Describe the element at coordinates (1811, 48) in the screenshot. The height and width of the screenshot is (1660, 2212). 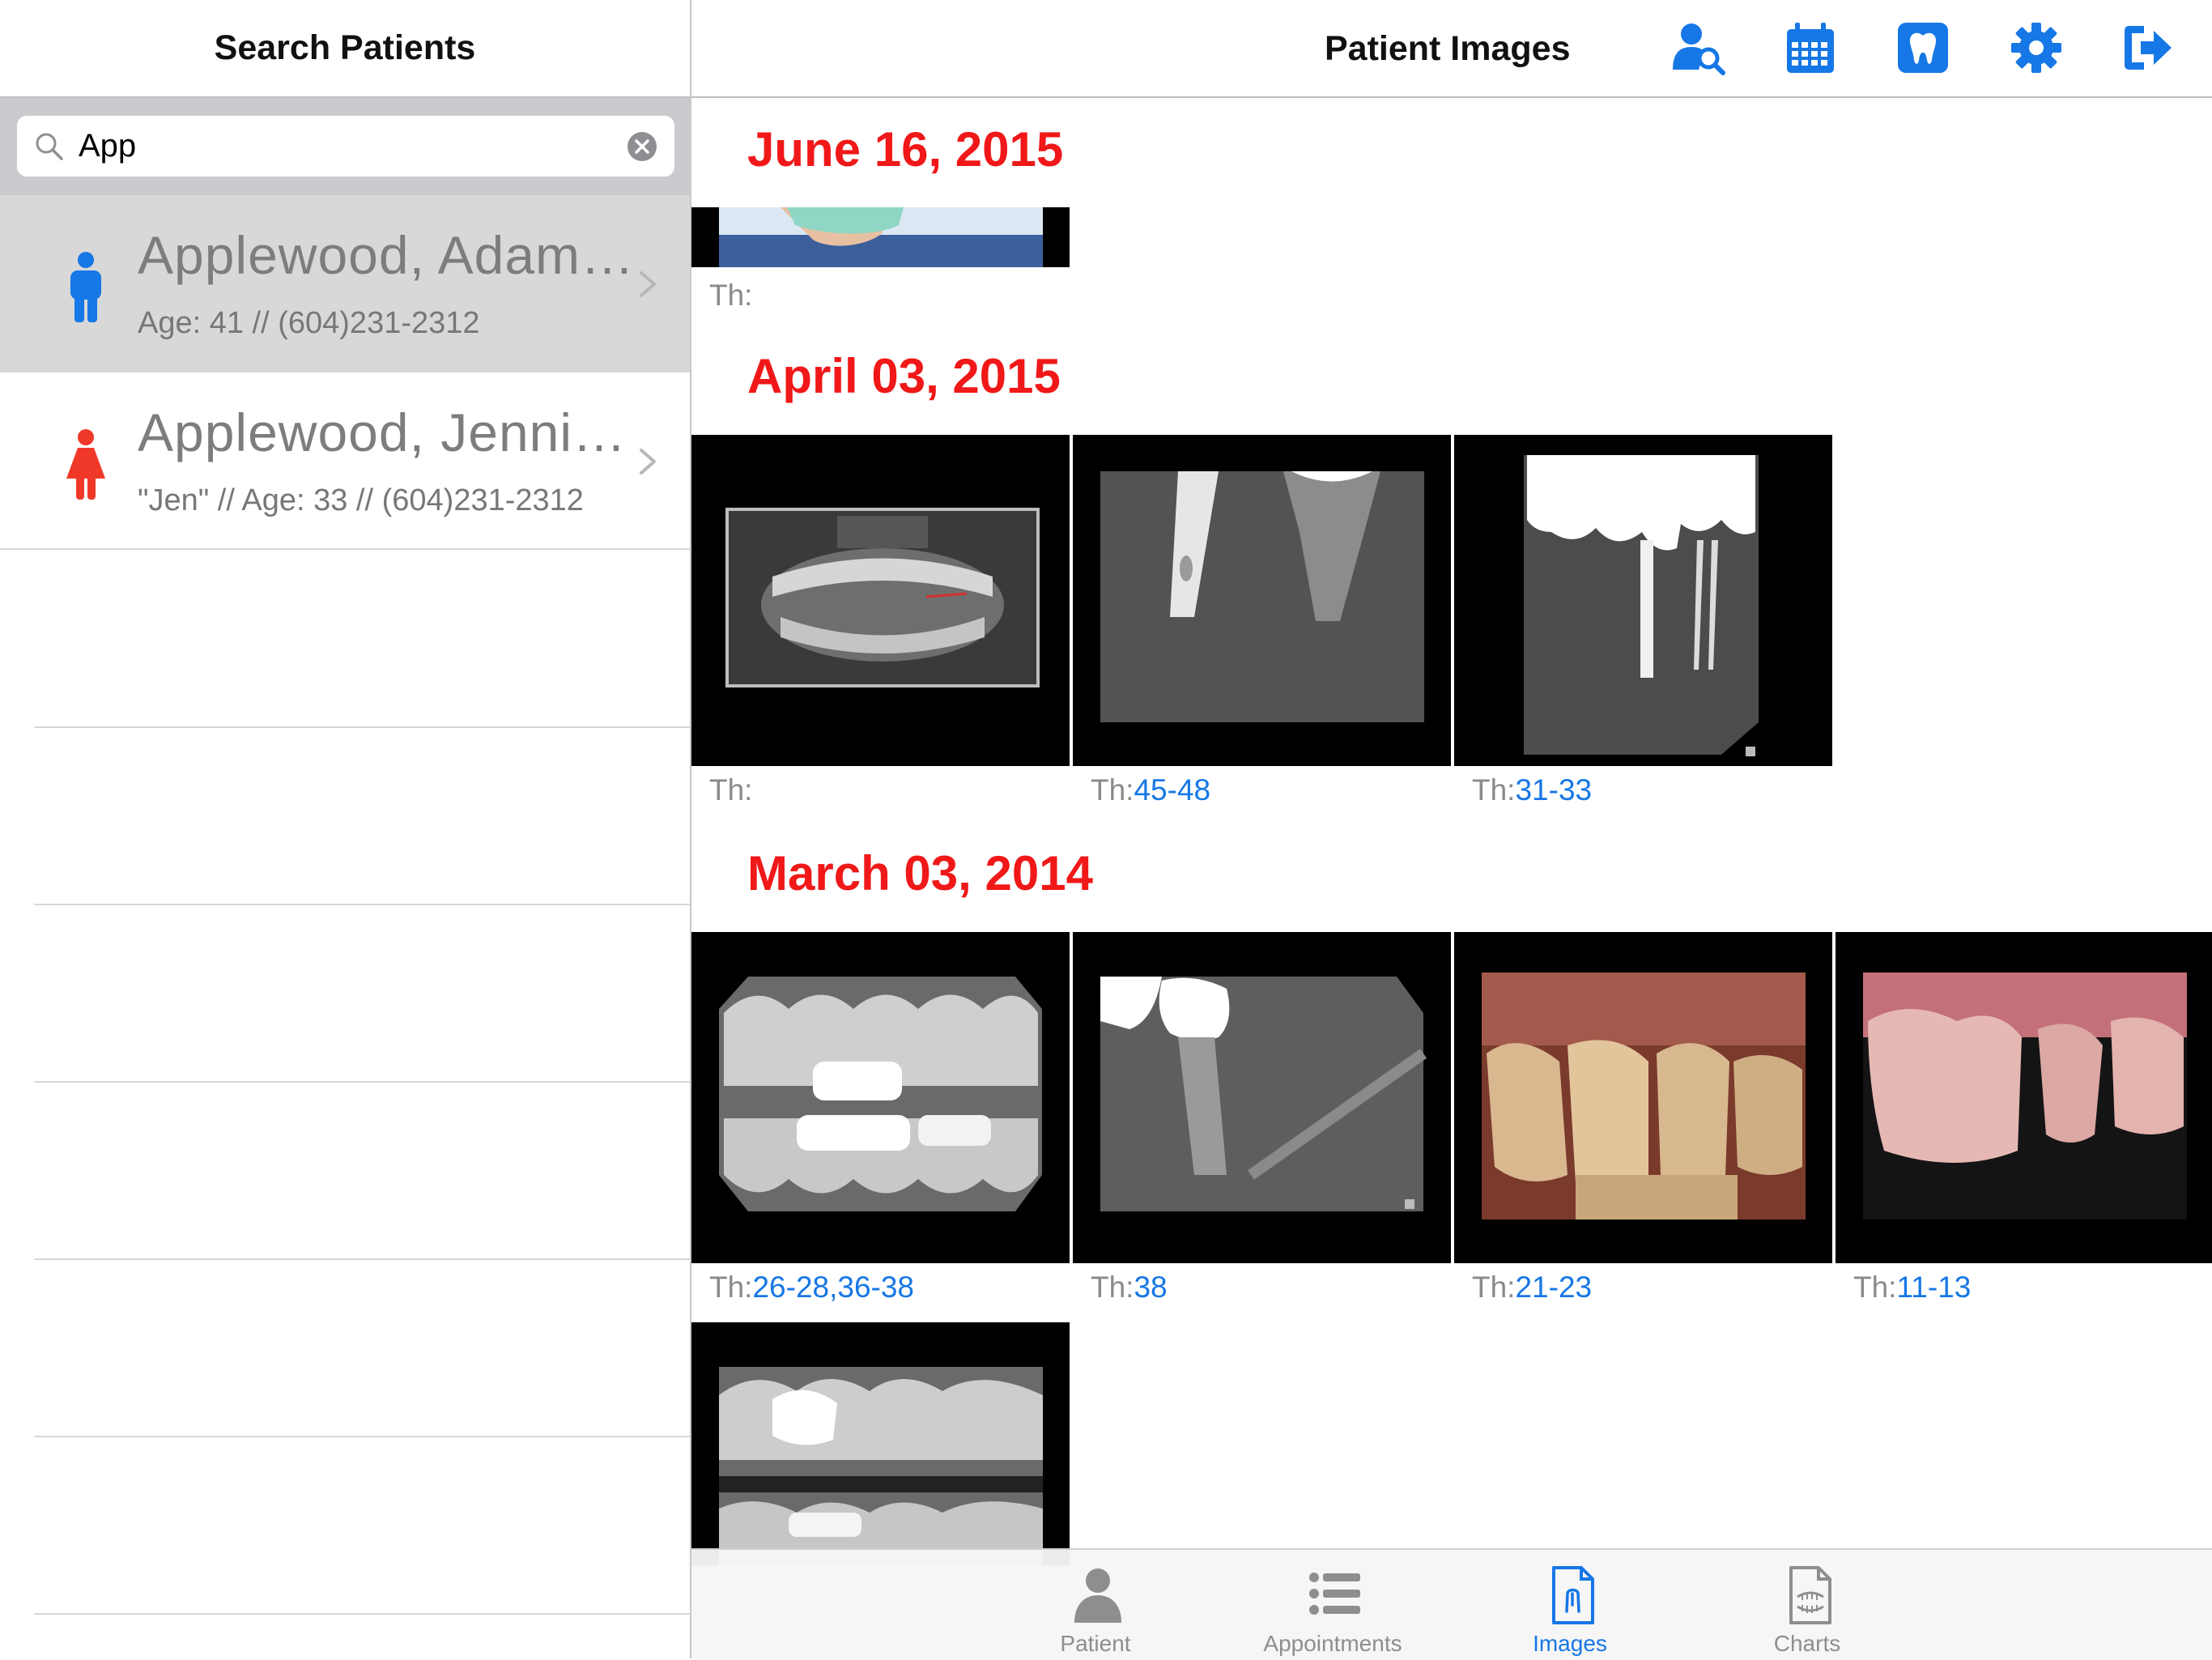
I see `calendar-icon` at that location.